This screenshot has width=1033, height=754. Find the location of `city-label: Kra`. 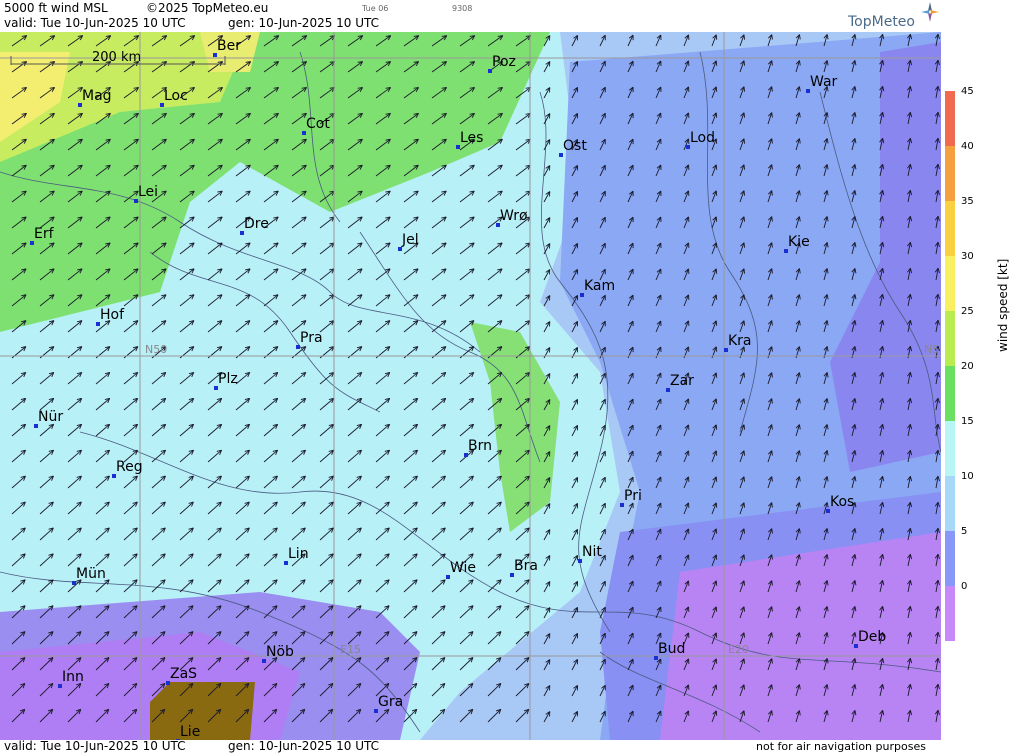

city-label: Kra is located at coordinates (740, 341).